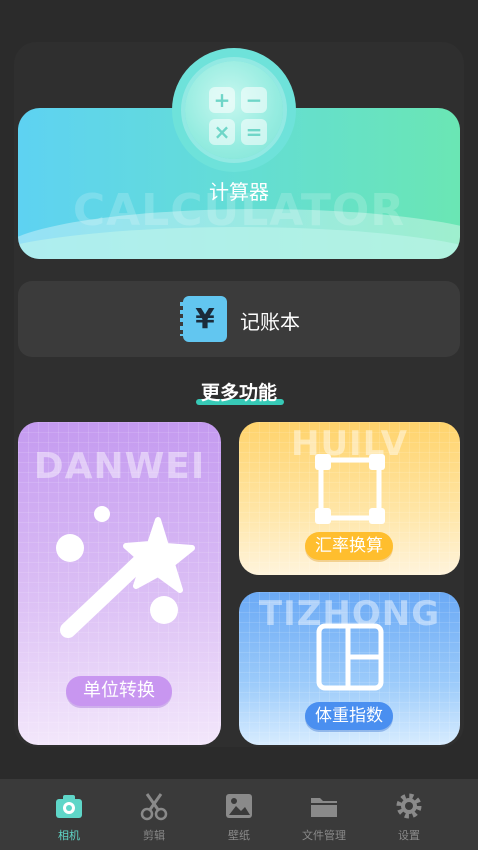 This screenshot has width=478, height=850. Describe the element at coordinates (69, 835) in the screenshot. I see `nav-label-camera: 相机` at that location.